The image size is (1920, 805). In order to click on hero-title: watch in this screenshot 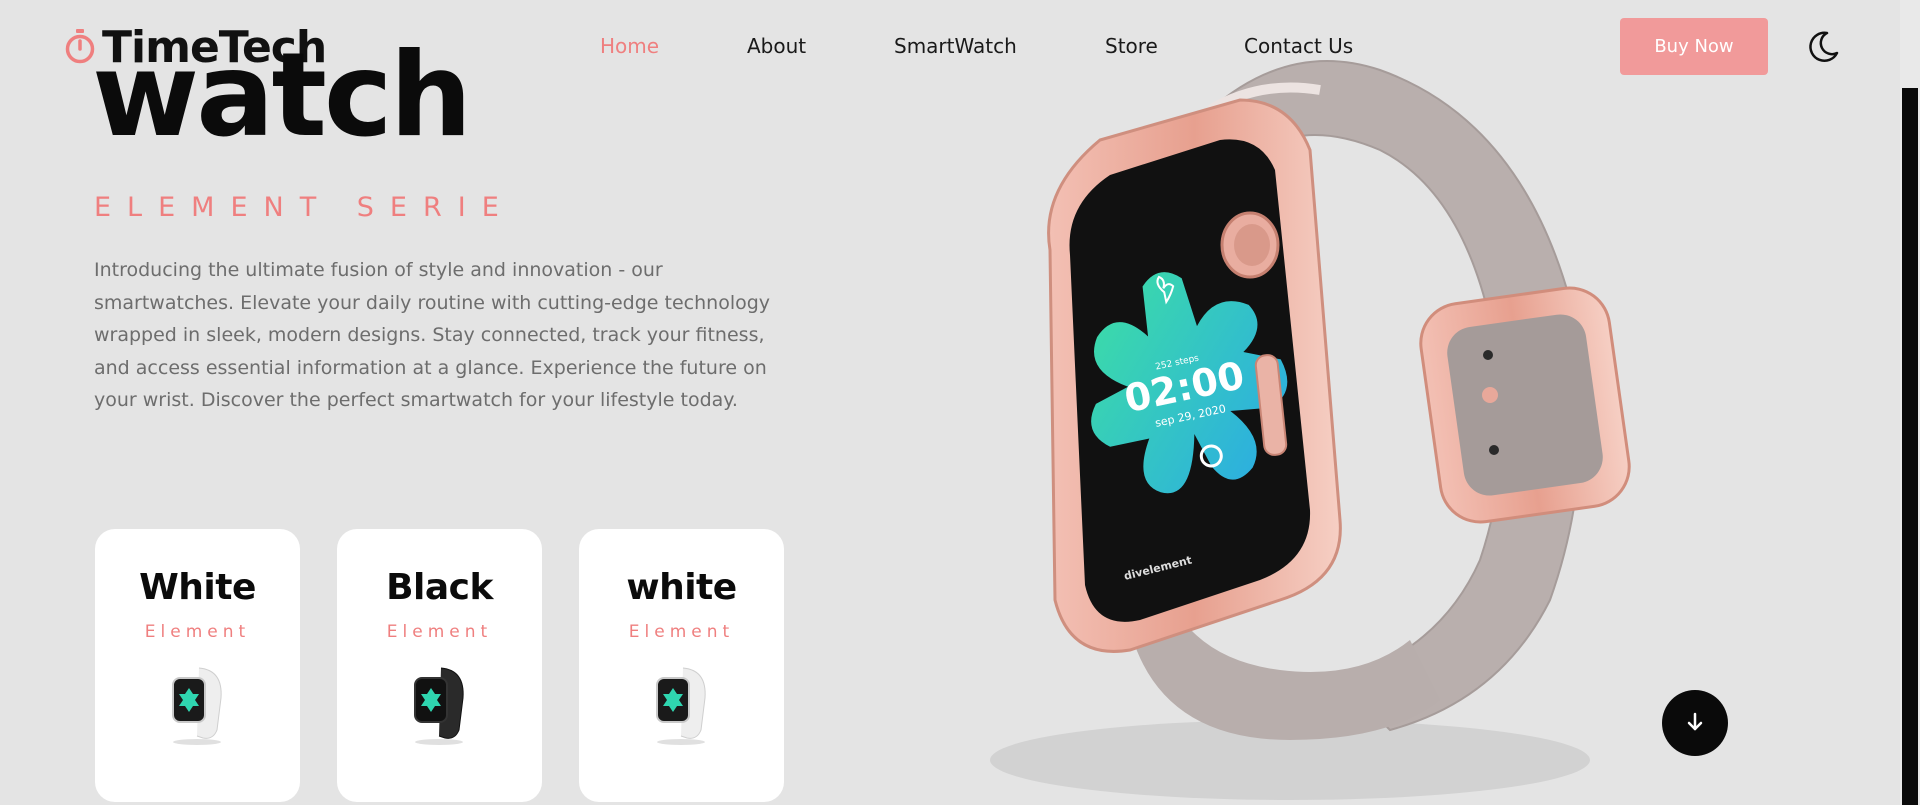, I will do `click(282, 95)`.